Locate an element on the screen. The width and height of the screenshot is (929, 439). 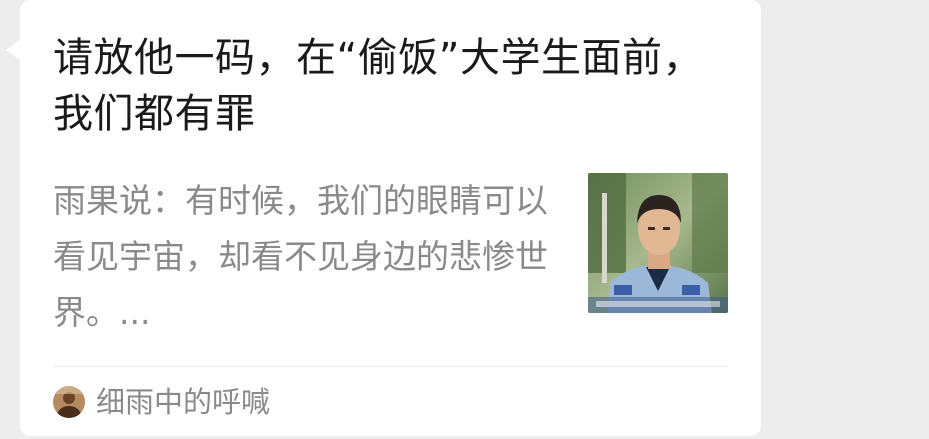
divider is located at coordinates (390, 366).